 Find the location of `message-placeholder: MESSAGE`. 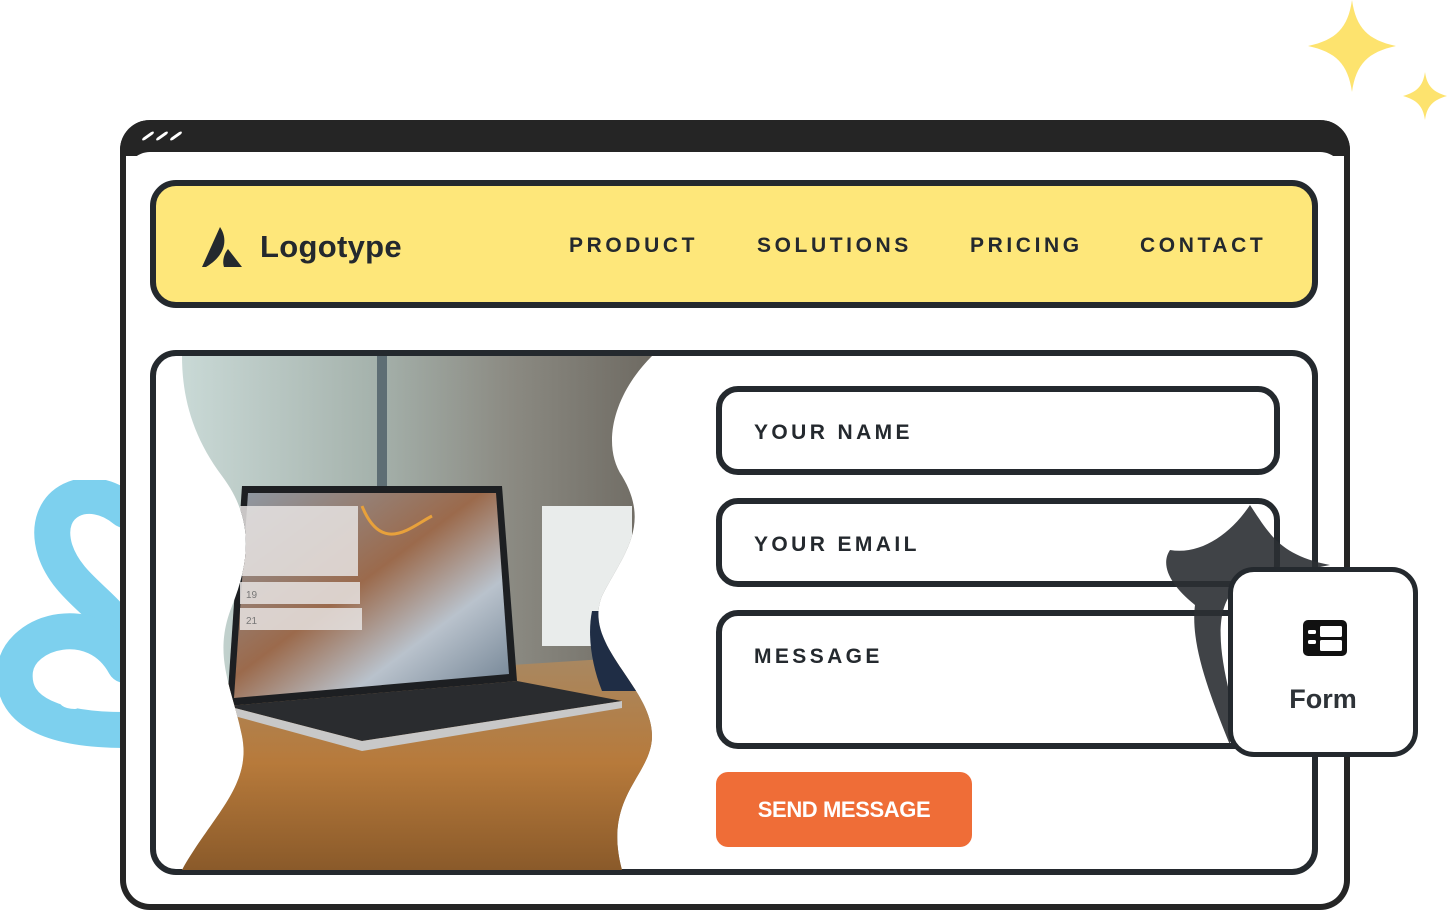

message-placeholder: MESSAGE is located at coordinates (818, 656).